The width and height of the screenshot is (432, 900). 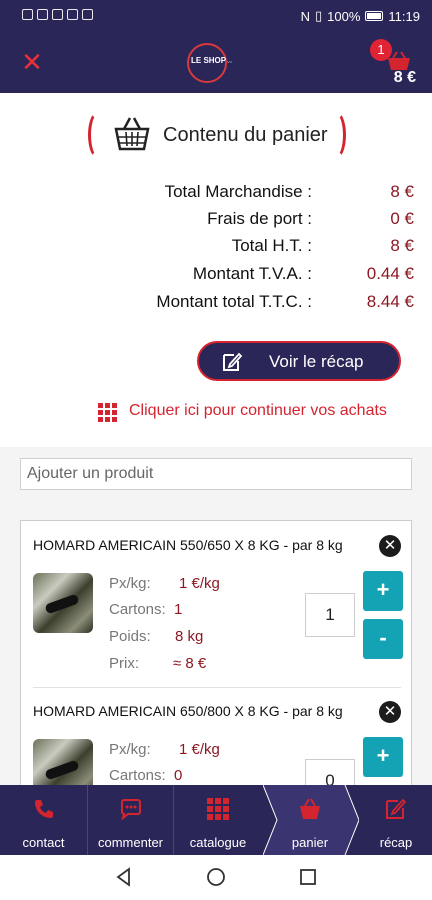 I want to click on summary-heading: Contenu du panier, so click(x=217, y=135).